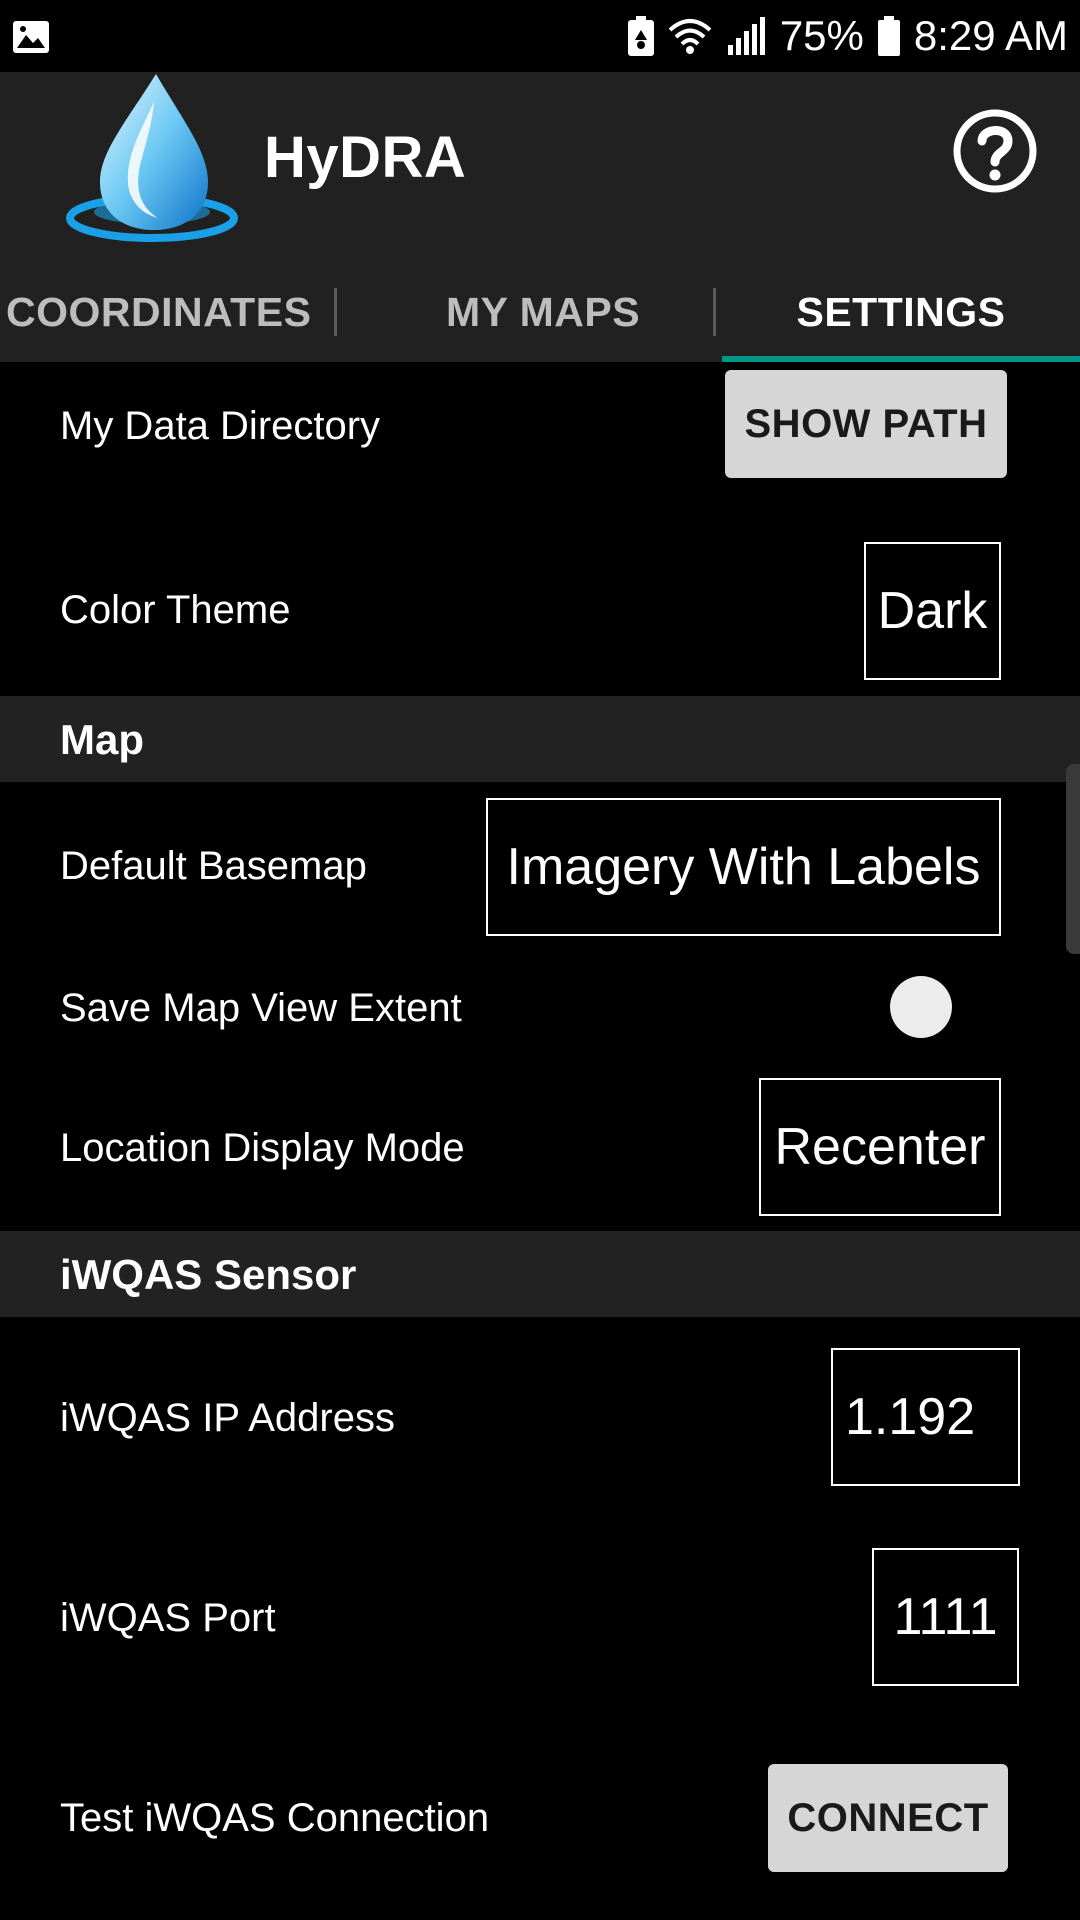 Image resolution: width=1080 pixels, height=1920 pixels. I want to click on signal-icon, so click(746, 36).